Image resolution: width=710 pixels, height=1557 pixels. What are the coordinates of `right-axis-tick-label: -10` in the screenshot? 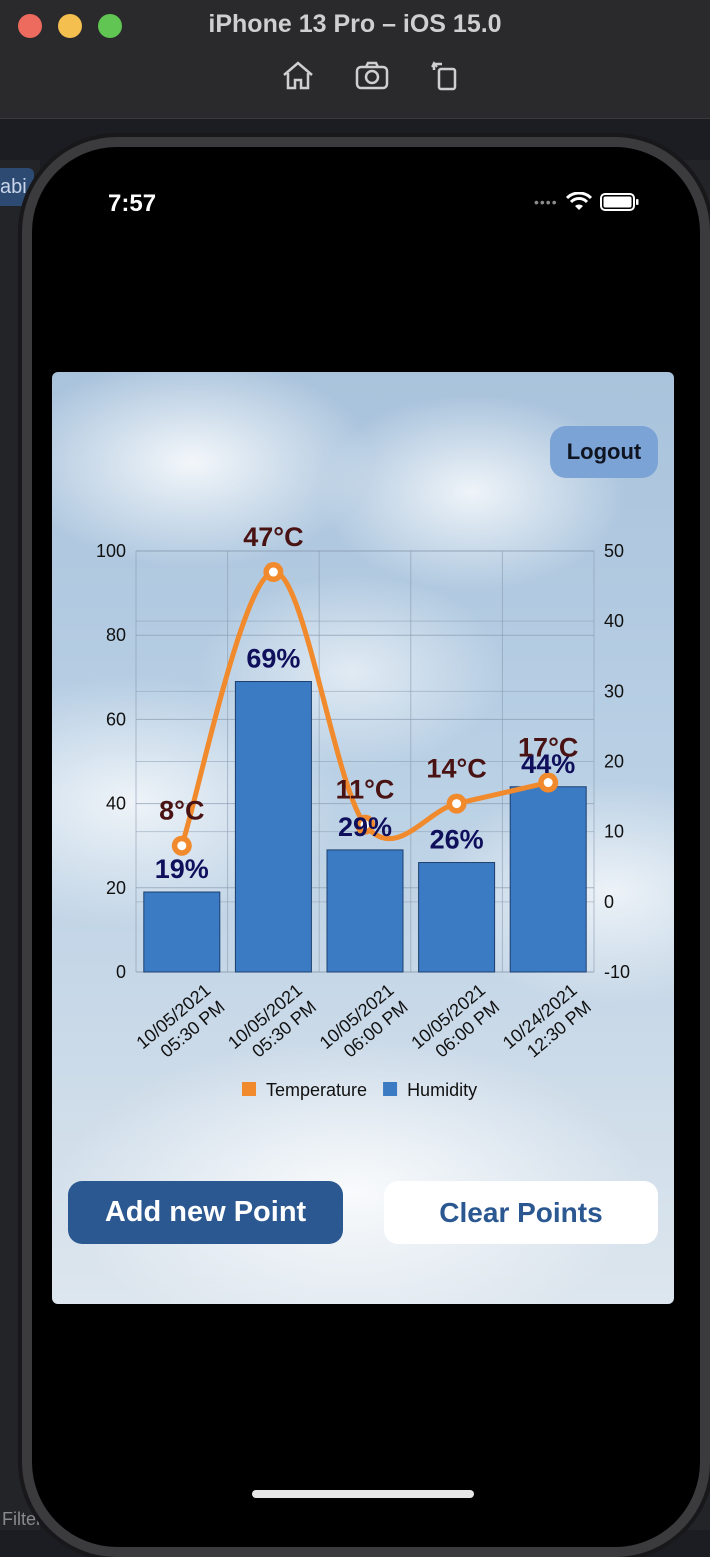 It's located at (617, 972).